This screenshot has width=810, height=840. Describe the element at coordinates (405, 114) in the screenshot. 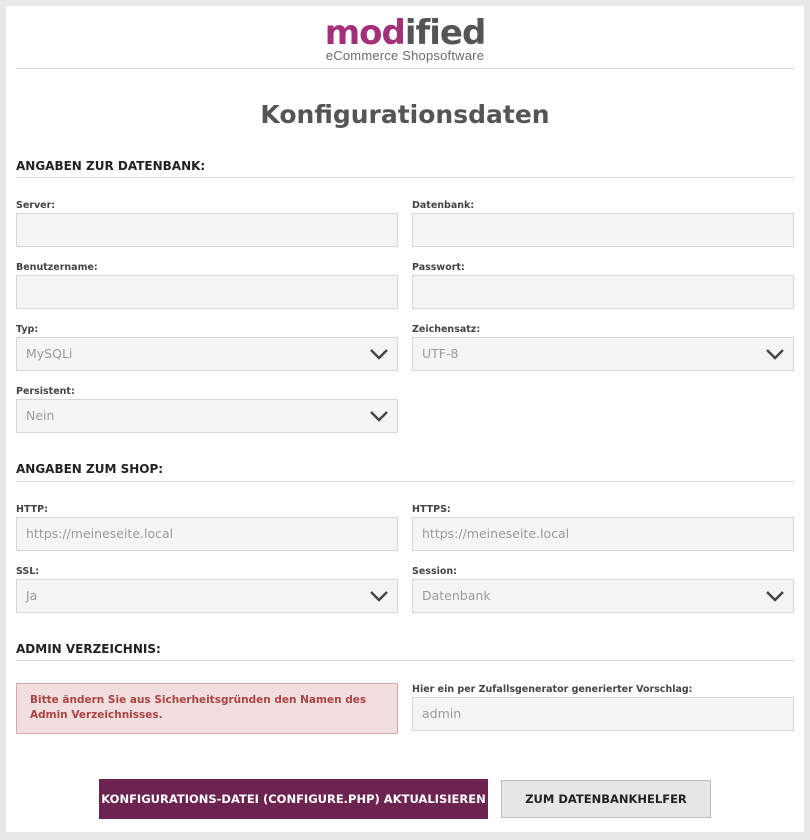

I see `page-title: Konfigurationsdaten` at that location.